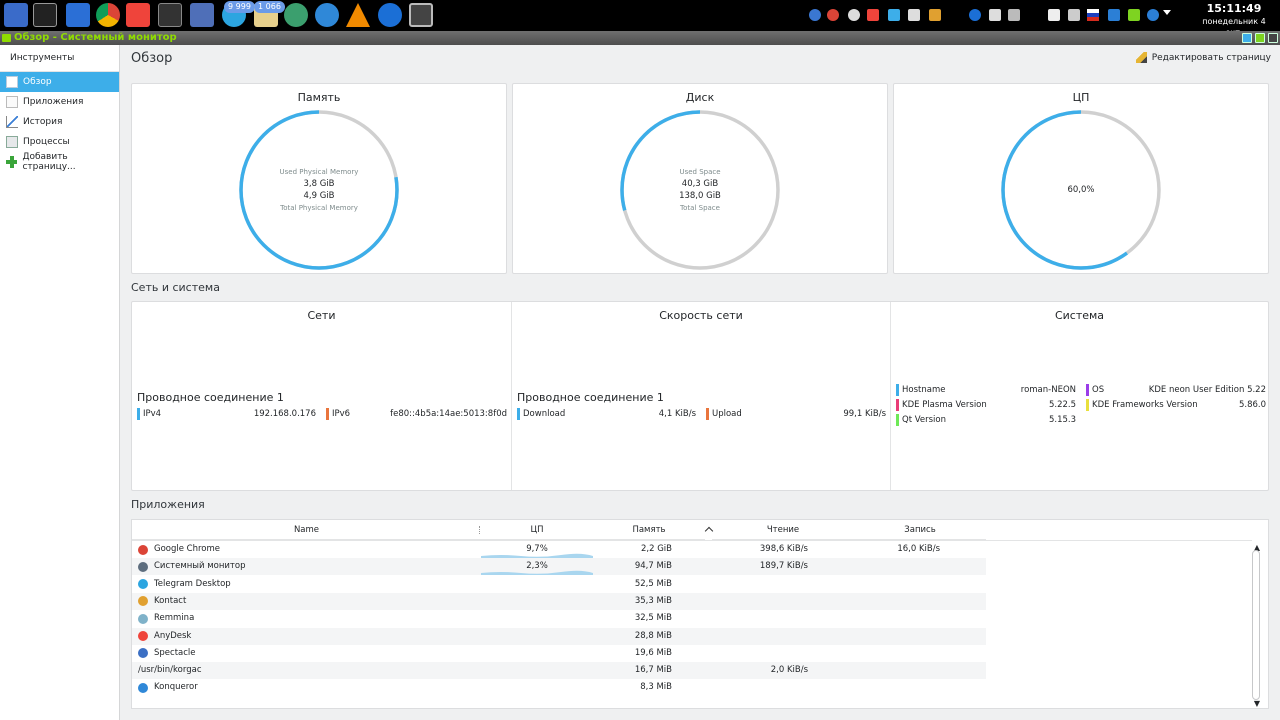 The height and width of the screenshot is (720, 1280). Describe the element at coordinates (796, 414) in the screenshot. I see `upload-row: Upload 99,1 KiB/s` at that location.